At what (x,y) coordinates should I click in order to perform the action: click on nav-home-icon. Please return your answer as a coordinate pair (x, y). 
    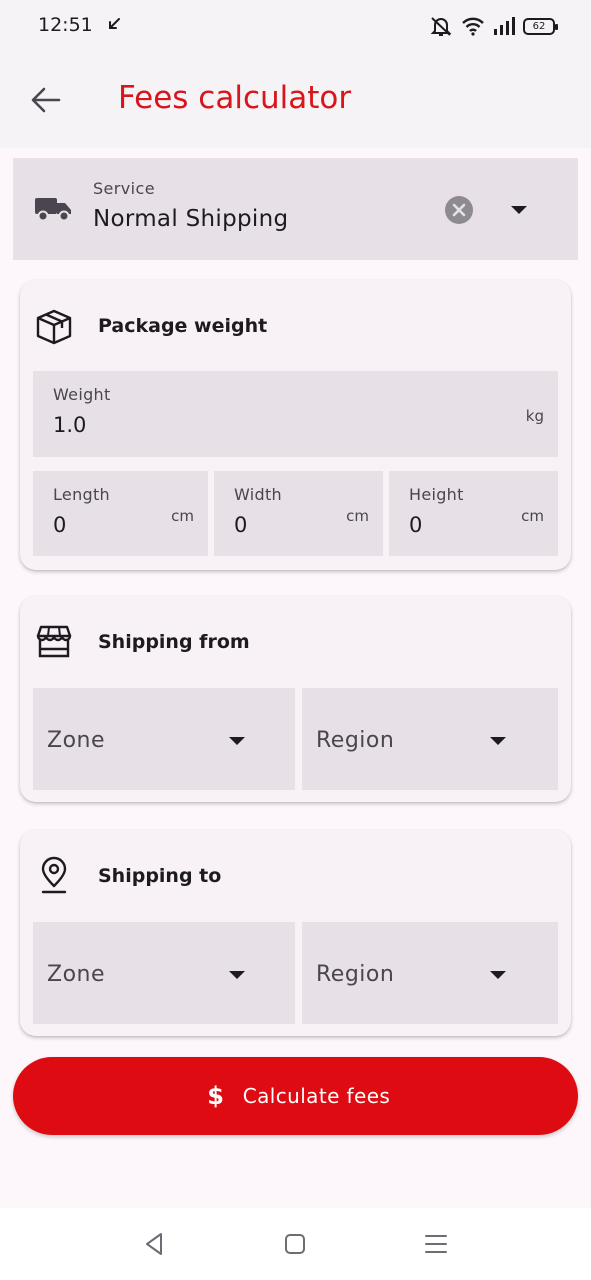
    Looking at the image, I should click on (295, 1244).